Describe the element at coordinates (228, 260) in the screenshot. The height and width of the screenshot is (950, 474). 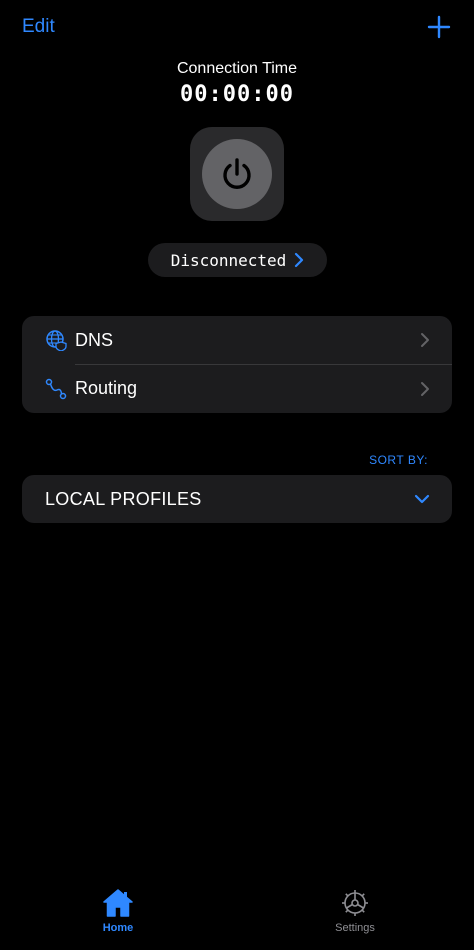
I see `connection-status-text: Disconnected` at that location.